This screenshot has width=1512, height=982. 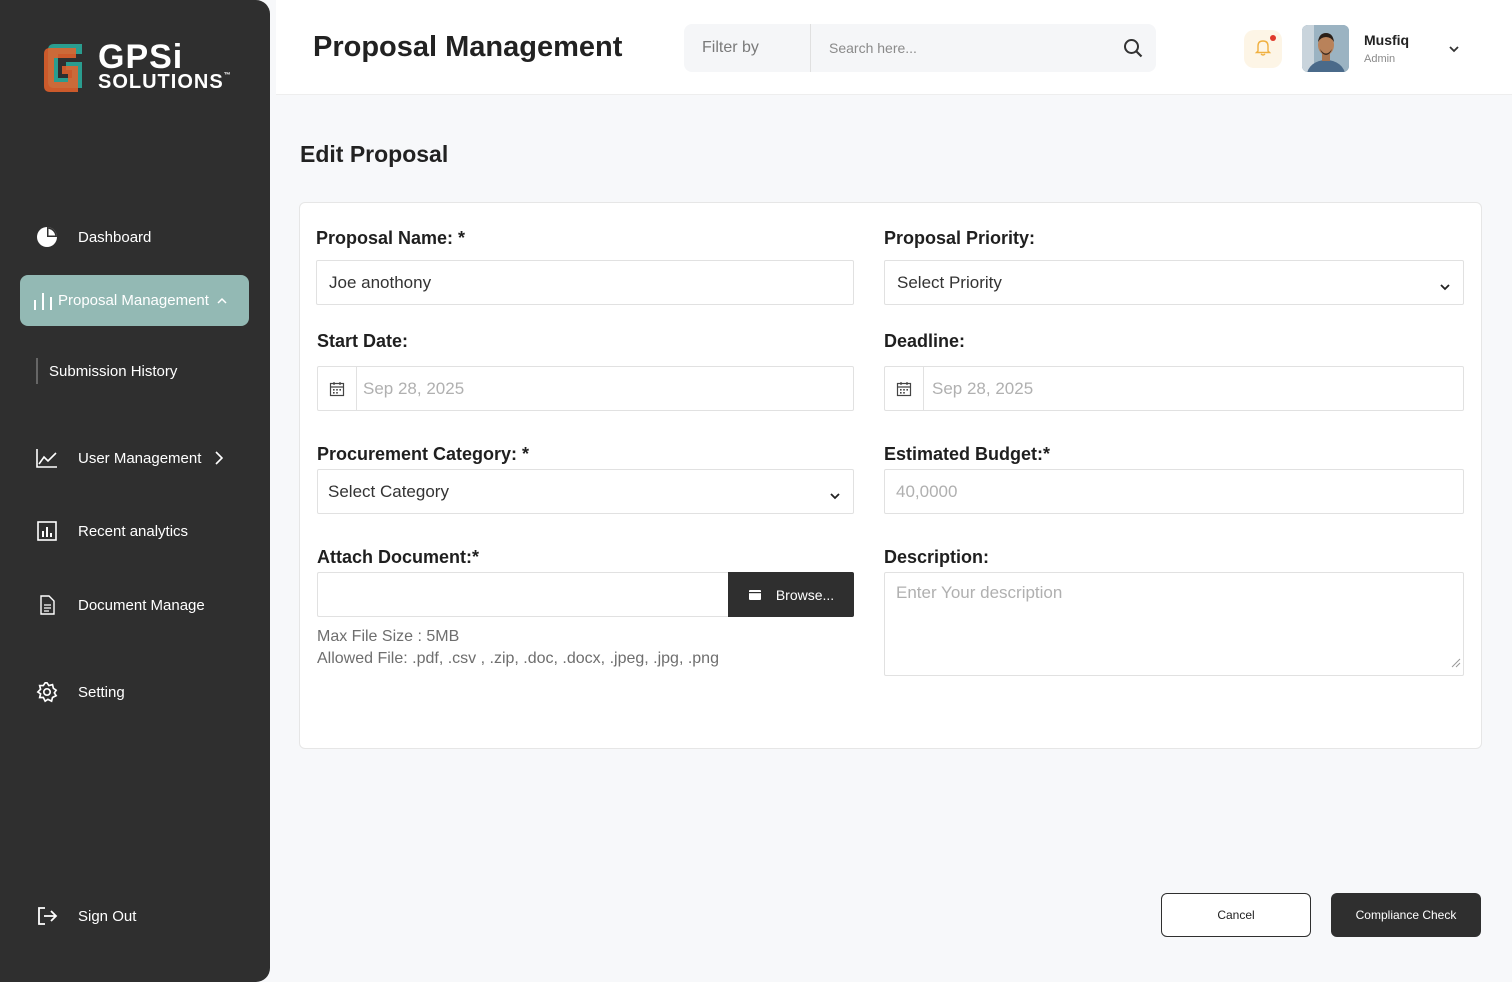 I want to click on start-date-field: Sep 28, 2025, so click(x=585, y=388).